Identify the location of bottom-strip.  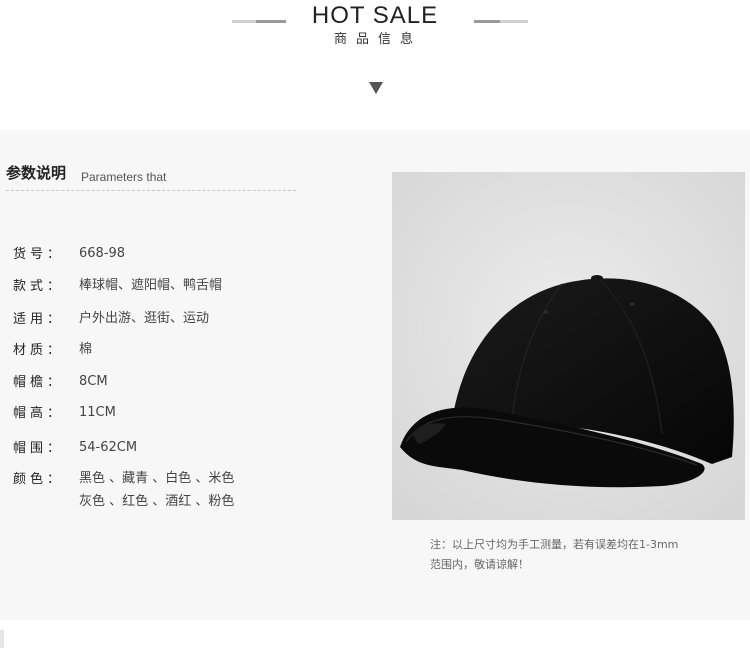
(375, 644).